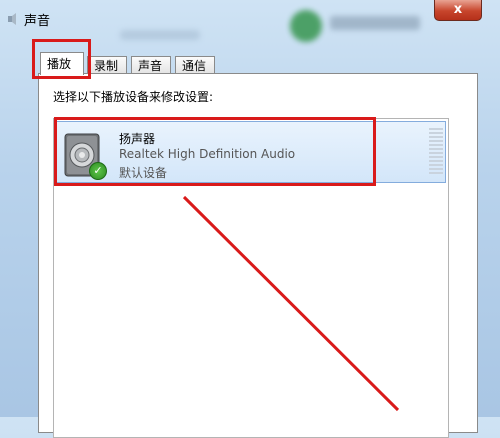 The height and width of the screenshot is (438, 500). I want to click on blurred-background-text, so click(375, 23).